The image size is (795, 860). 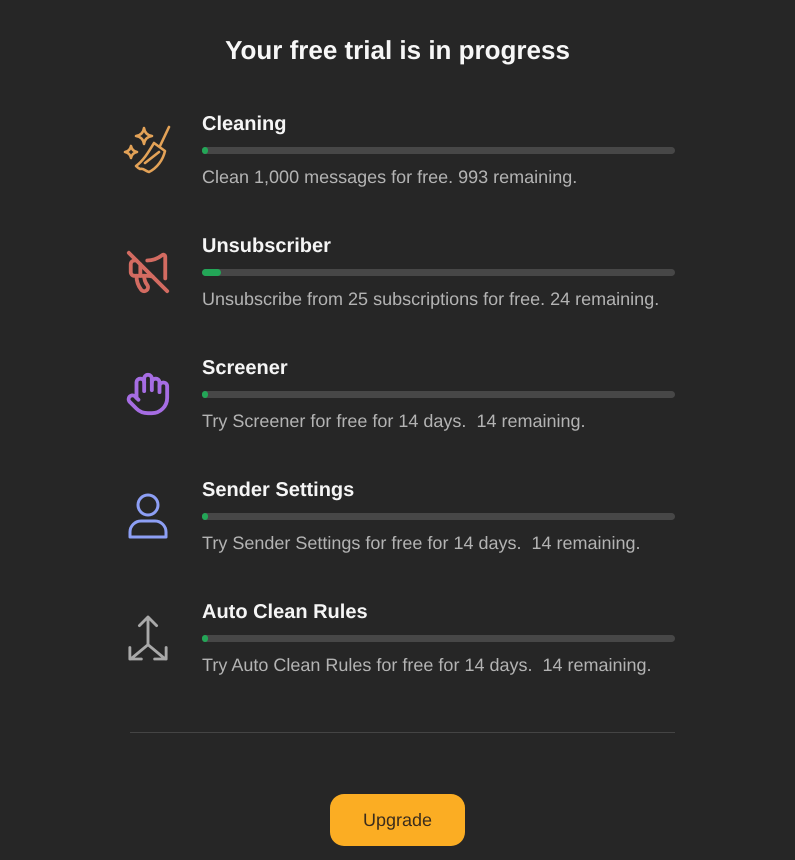 I want to click on feature-description: Unsubscribe from 25 subscriptions for free. 24 remaining., so click(x=431, y=299).